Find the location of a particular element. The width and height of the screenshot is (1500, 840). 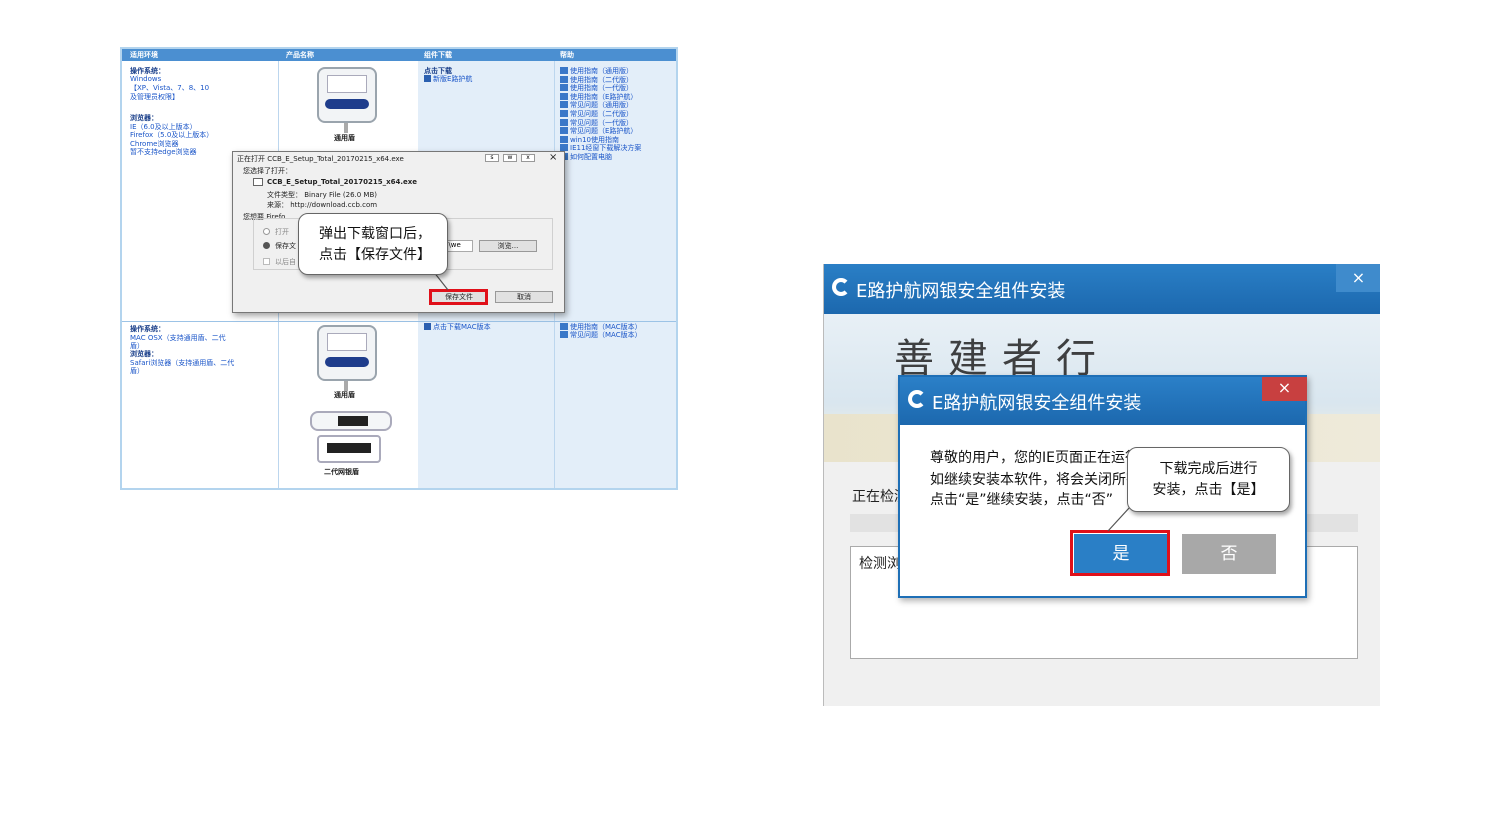

callout-line: 下载完成后进行 is located at coordinates (1208, 469).